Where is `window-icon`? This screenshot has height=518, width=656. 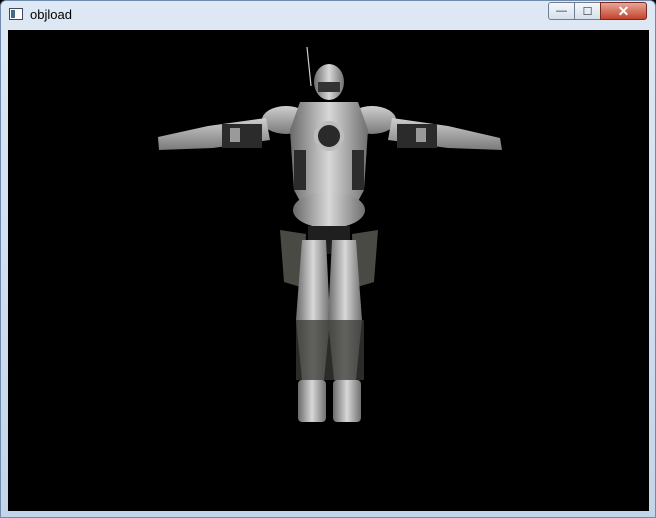 window-icon is located at coordinates (16, 14).